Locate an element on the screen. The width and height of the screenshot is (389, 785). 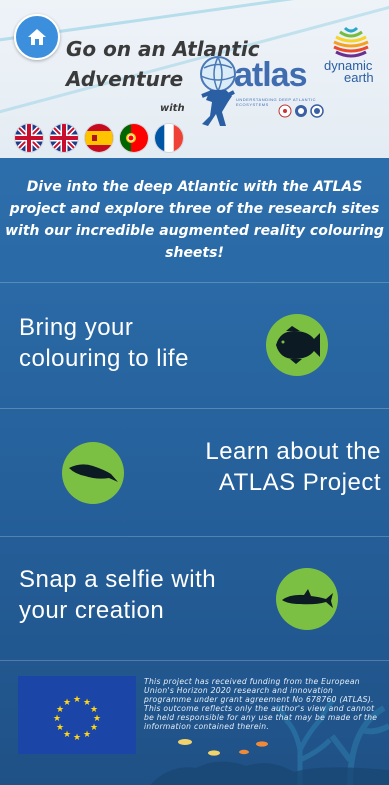
panel-label-line-2: ATLAS Project is located at coordinates (299, 482).